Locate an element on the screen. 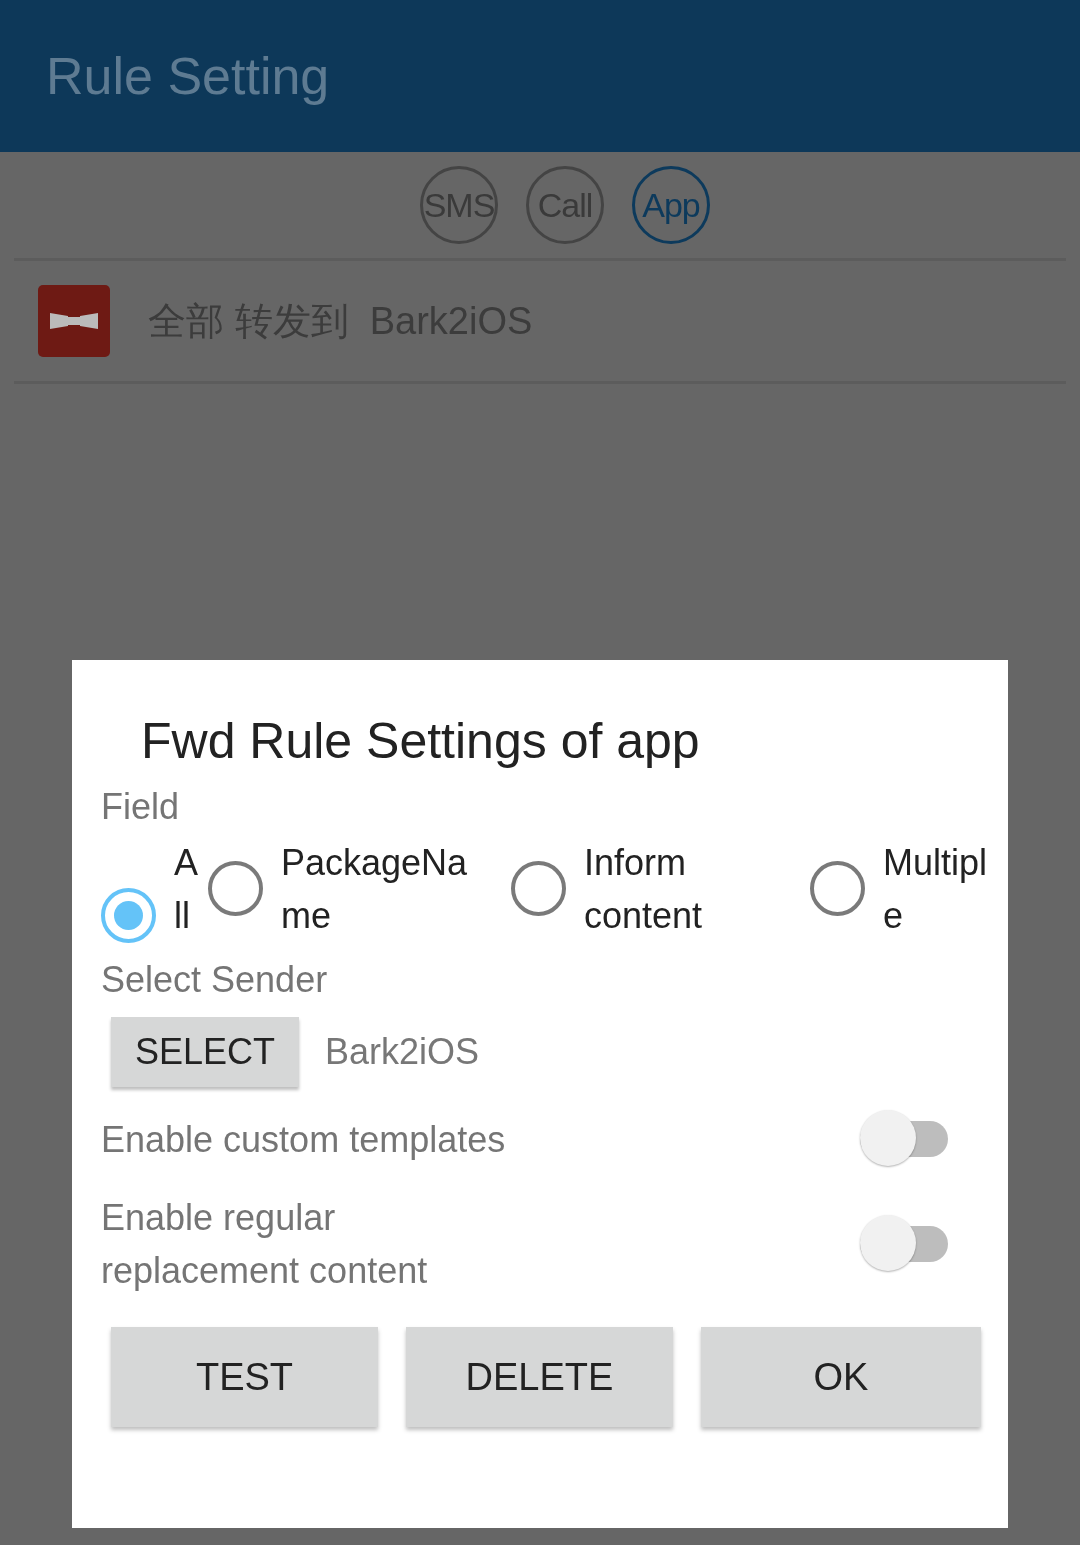 This screenshot has height=1545, width=1080. dialog-button: OK is located at coordinates (841, 1377).